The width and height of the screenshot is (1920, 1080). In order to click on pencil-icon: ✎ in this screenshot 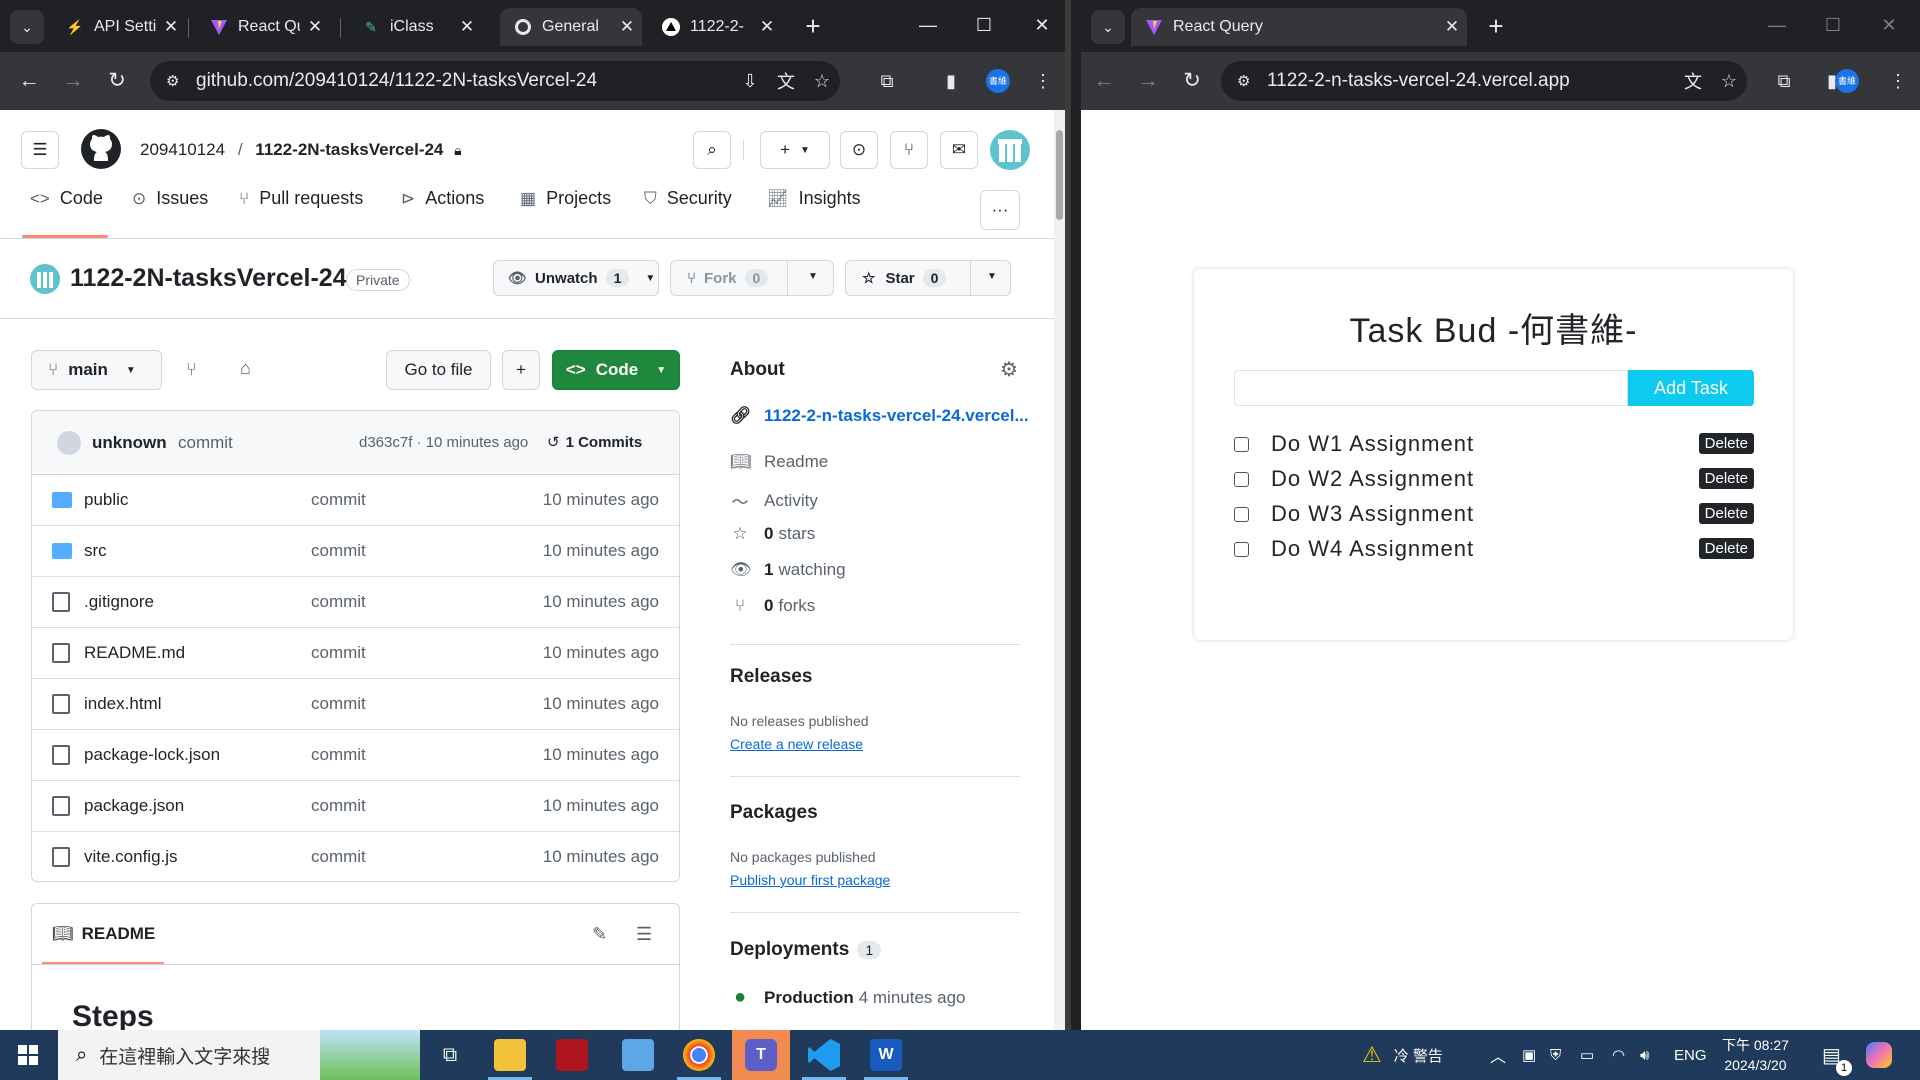, I will do `click(599, 934)`.